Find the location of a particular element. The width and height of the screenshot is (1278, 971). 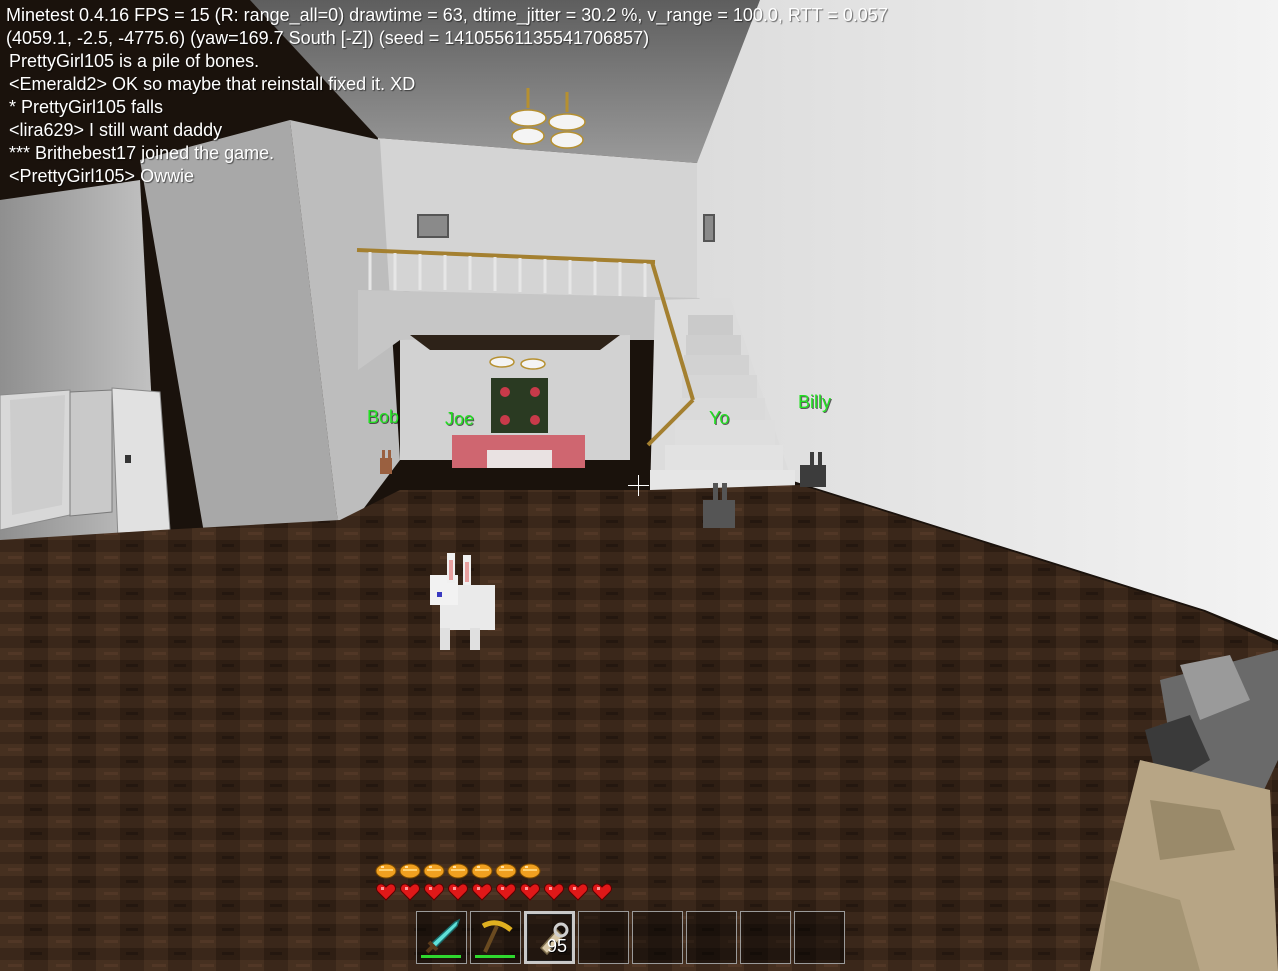

nametag-bob: Bob is located at coordinates (383, 417).